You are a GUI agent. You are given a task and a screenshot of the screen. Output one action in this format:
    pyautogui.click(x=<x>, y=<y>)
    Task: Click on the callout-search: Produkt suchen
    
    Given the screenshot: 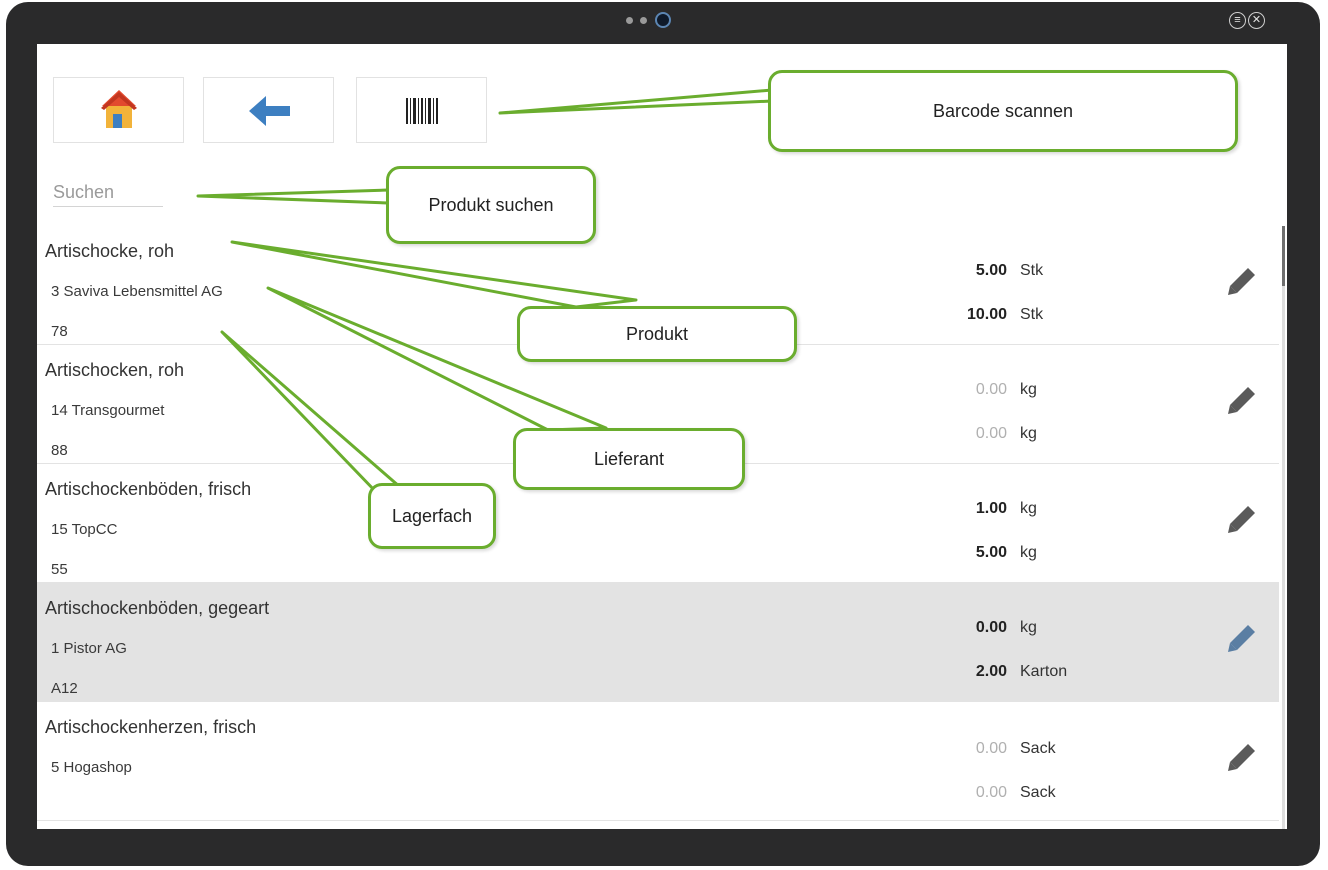 What is the action you would take?
    pyautogui.click(x=491, y=205)
    